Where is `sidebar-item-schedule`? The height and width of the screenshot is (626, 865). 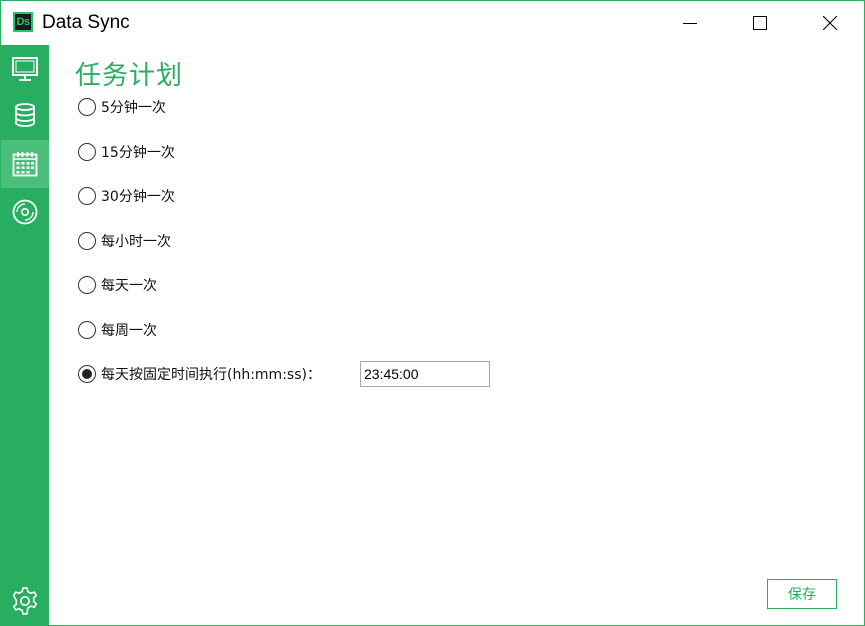
sidebar-item-schedule is located at coordinates (25, 164).